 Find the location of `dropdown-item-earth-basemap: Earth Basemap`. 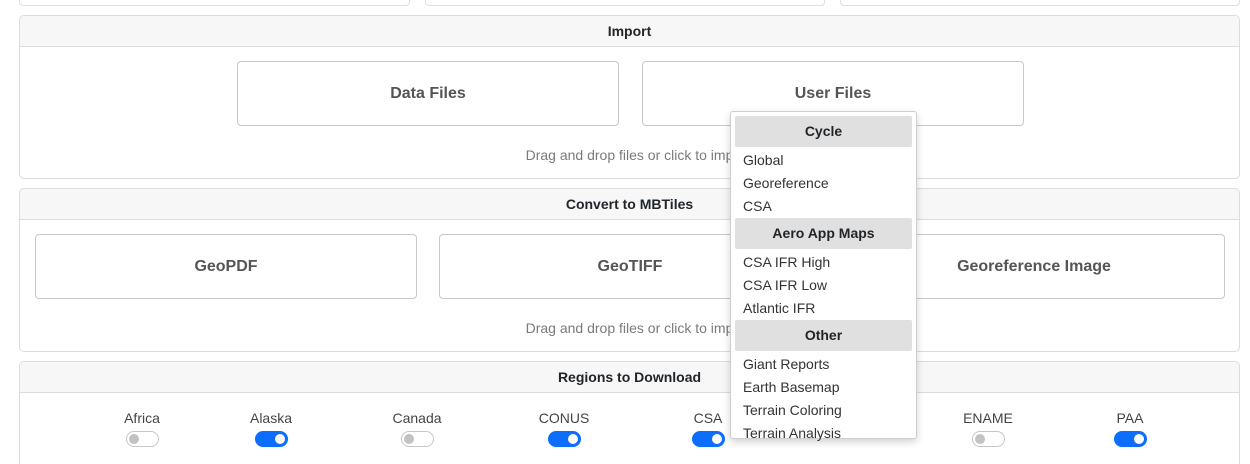

dropdown-item-earth-basemap: Earth Basemap is located at coordinates (823, 387).